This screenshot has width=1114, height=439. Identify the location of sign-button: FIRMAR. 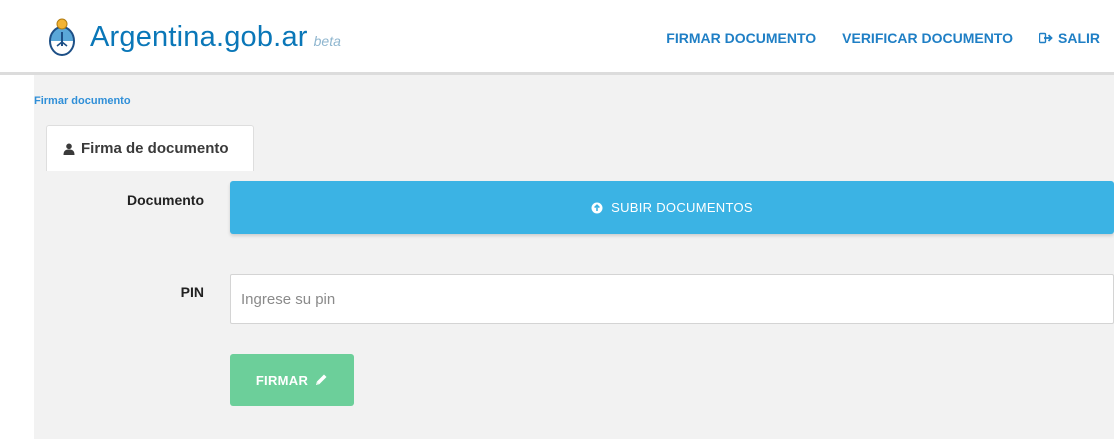
(292, 380).